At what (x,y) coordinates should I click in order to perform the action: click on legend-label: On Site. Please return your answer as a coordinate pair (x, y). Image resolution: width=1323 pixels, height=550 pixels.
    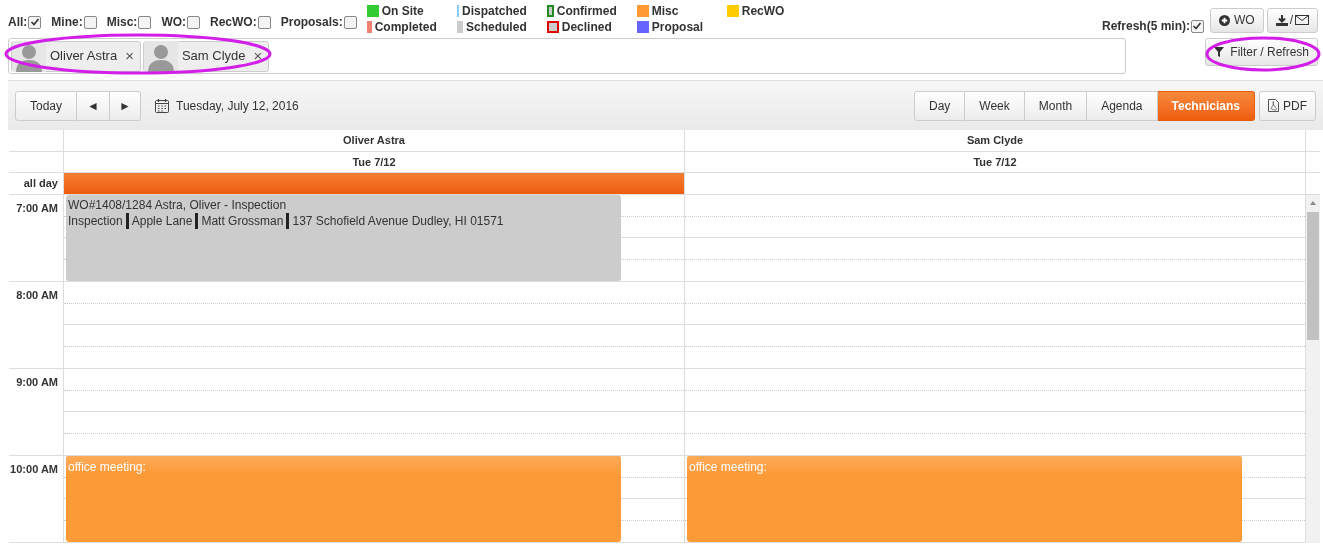
    Looking at the image, I should click on (402, 11).